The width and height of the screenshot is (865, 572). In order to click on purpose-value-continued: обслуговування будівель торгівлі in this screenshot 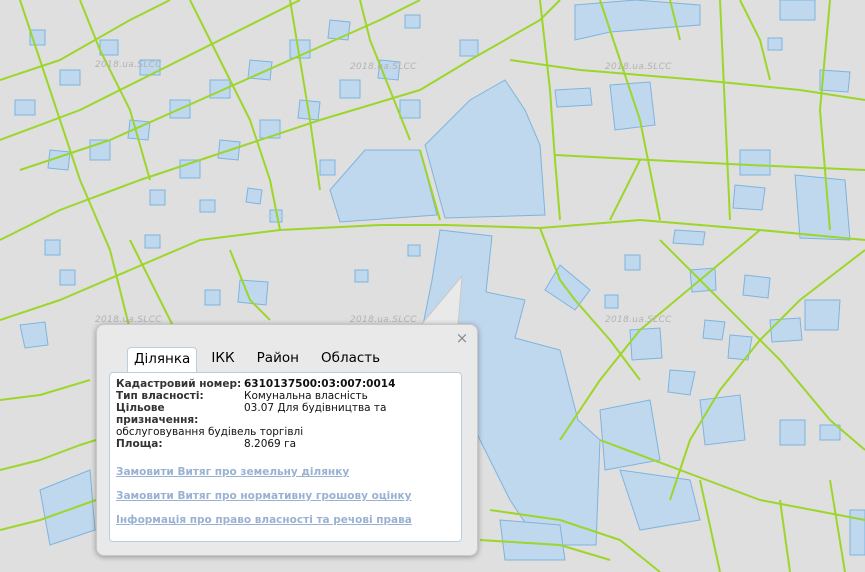, I will do `click(210, 432)`.